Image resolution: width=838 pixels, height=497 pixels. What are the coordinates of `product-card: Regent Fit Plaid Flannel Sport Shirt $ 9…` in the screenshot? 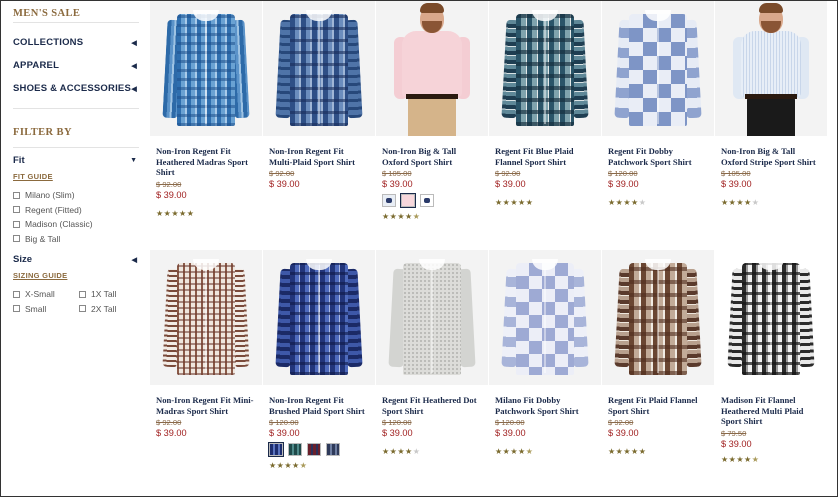 It's located at (658, 353).